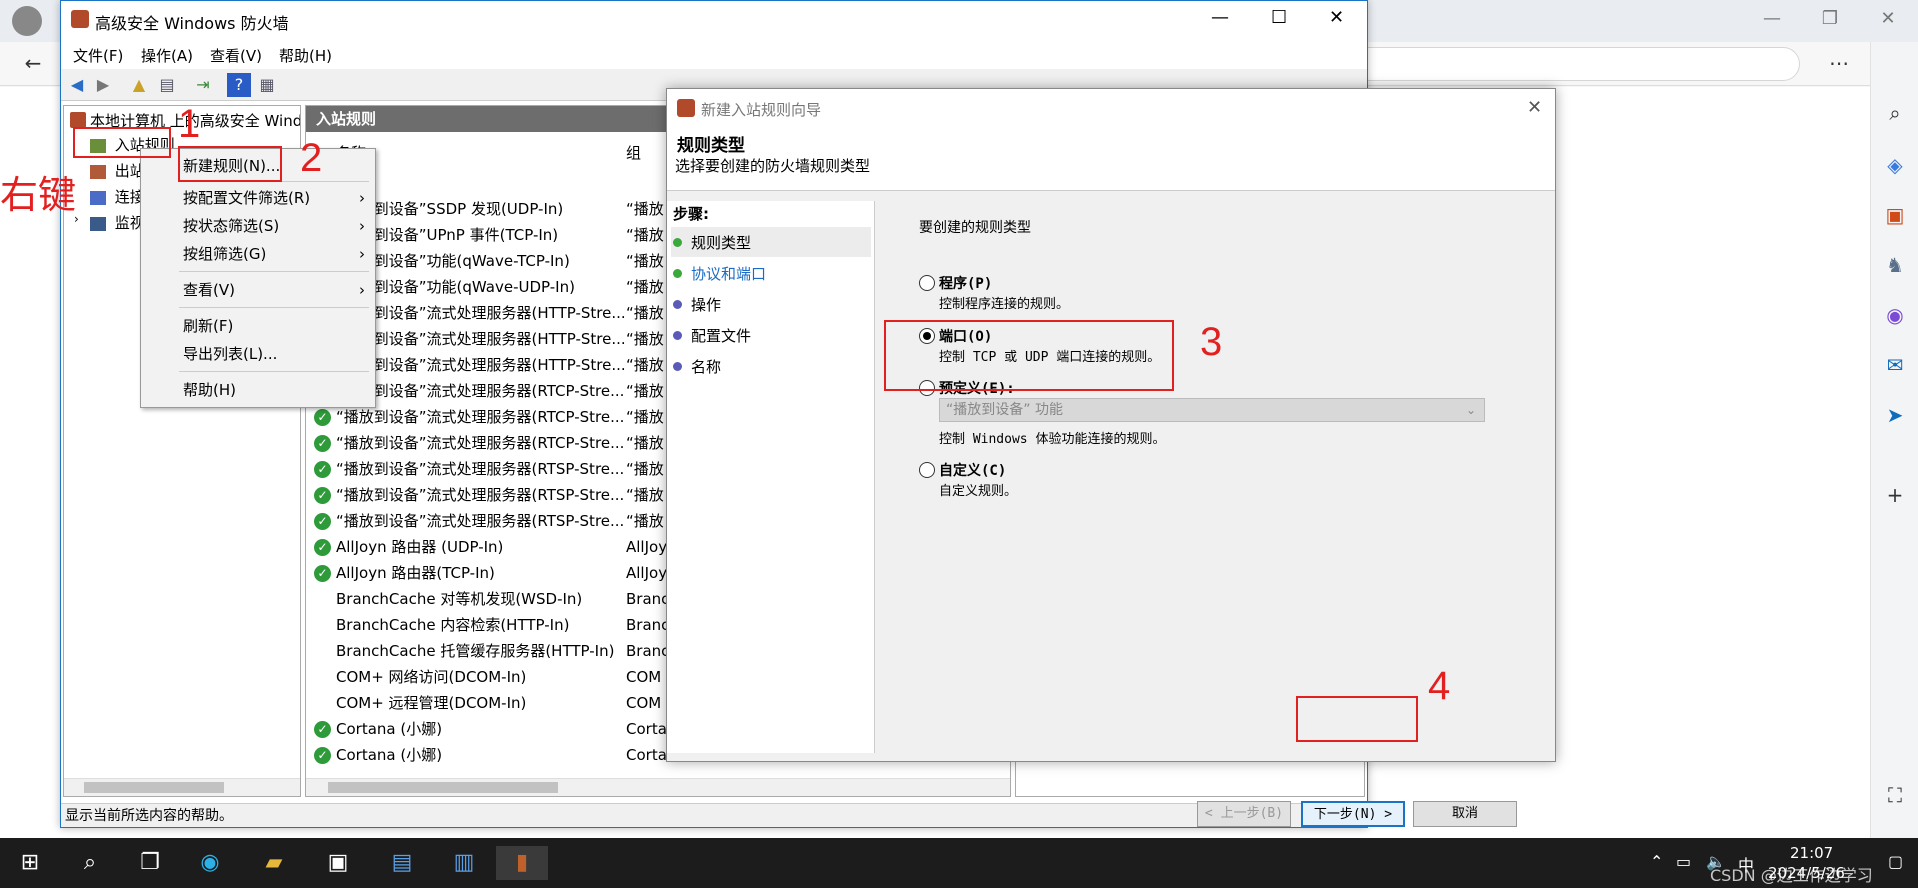  I want to click on menu-item-help: 帮助(H), so click(258, 390).